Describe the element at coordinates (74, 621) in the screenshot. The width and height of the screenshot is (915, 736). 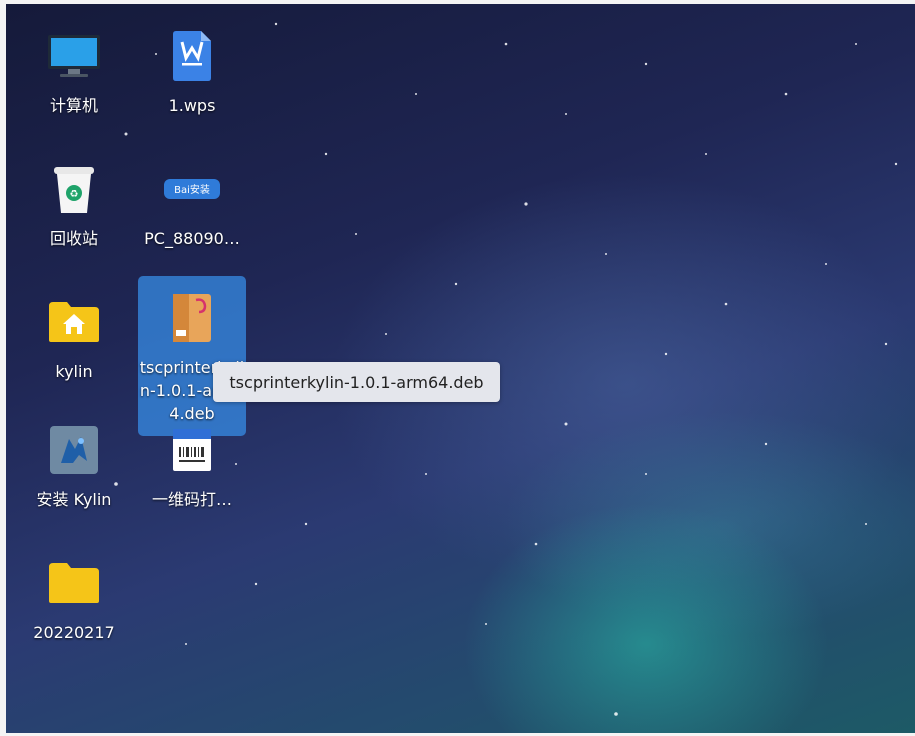
I see `desktop-icon-folder-20220217: 20220217` at that location.